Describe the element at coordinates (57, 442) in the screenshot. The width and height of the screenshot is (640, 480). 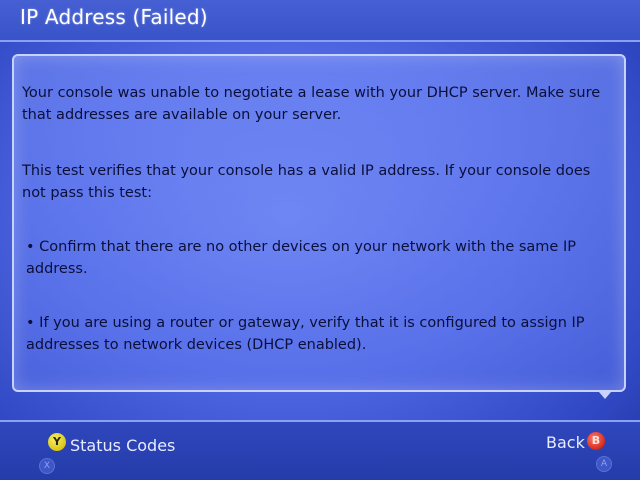
I see `y-button-icon: Y` at that location.